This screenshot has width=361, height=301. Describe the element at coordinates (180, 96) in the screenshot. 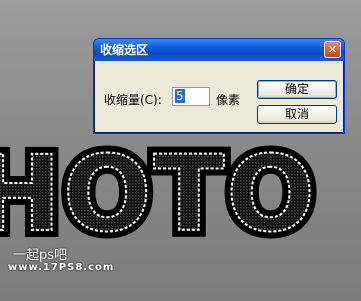

I see `contract-amount-value: 5` at that location.